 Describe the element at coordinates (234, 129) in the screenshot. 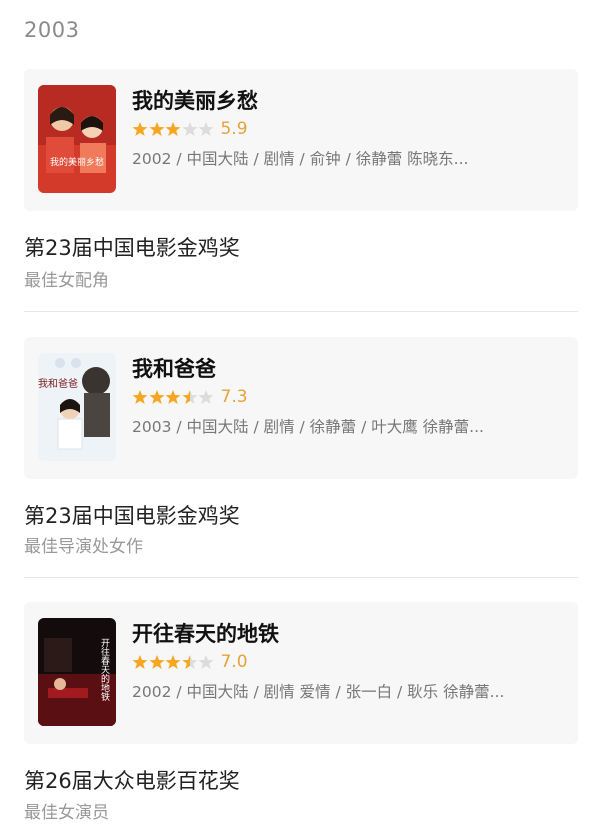

I see `rating-score: 5.9` at that location.